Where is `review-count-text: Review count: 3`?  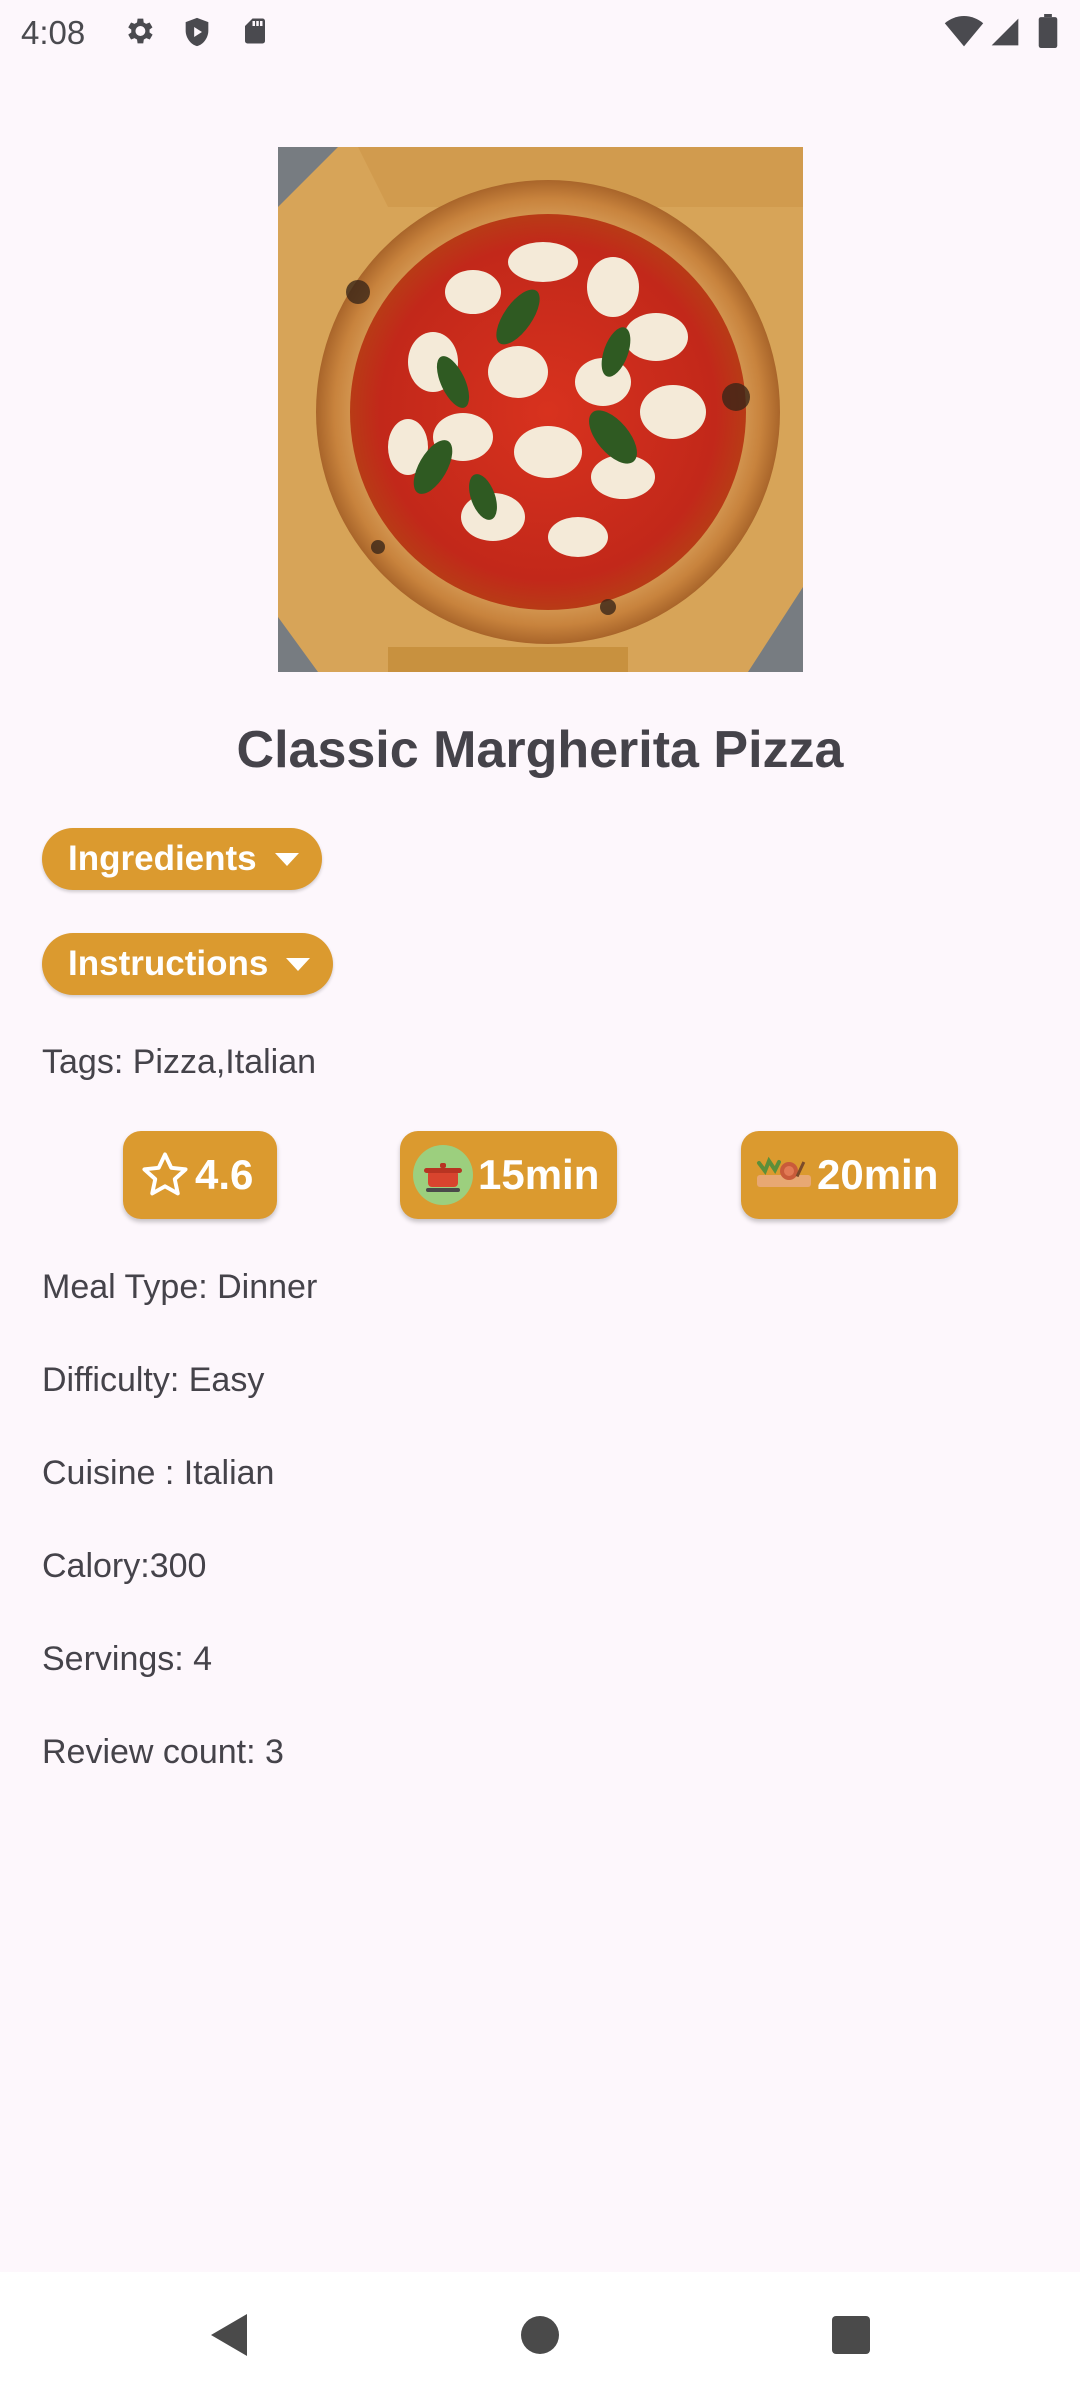 review-count-text: Review count: 3 is located at coordinates (163, 1752).